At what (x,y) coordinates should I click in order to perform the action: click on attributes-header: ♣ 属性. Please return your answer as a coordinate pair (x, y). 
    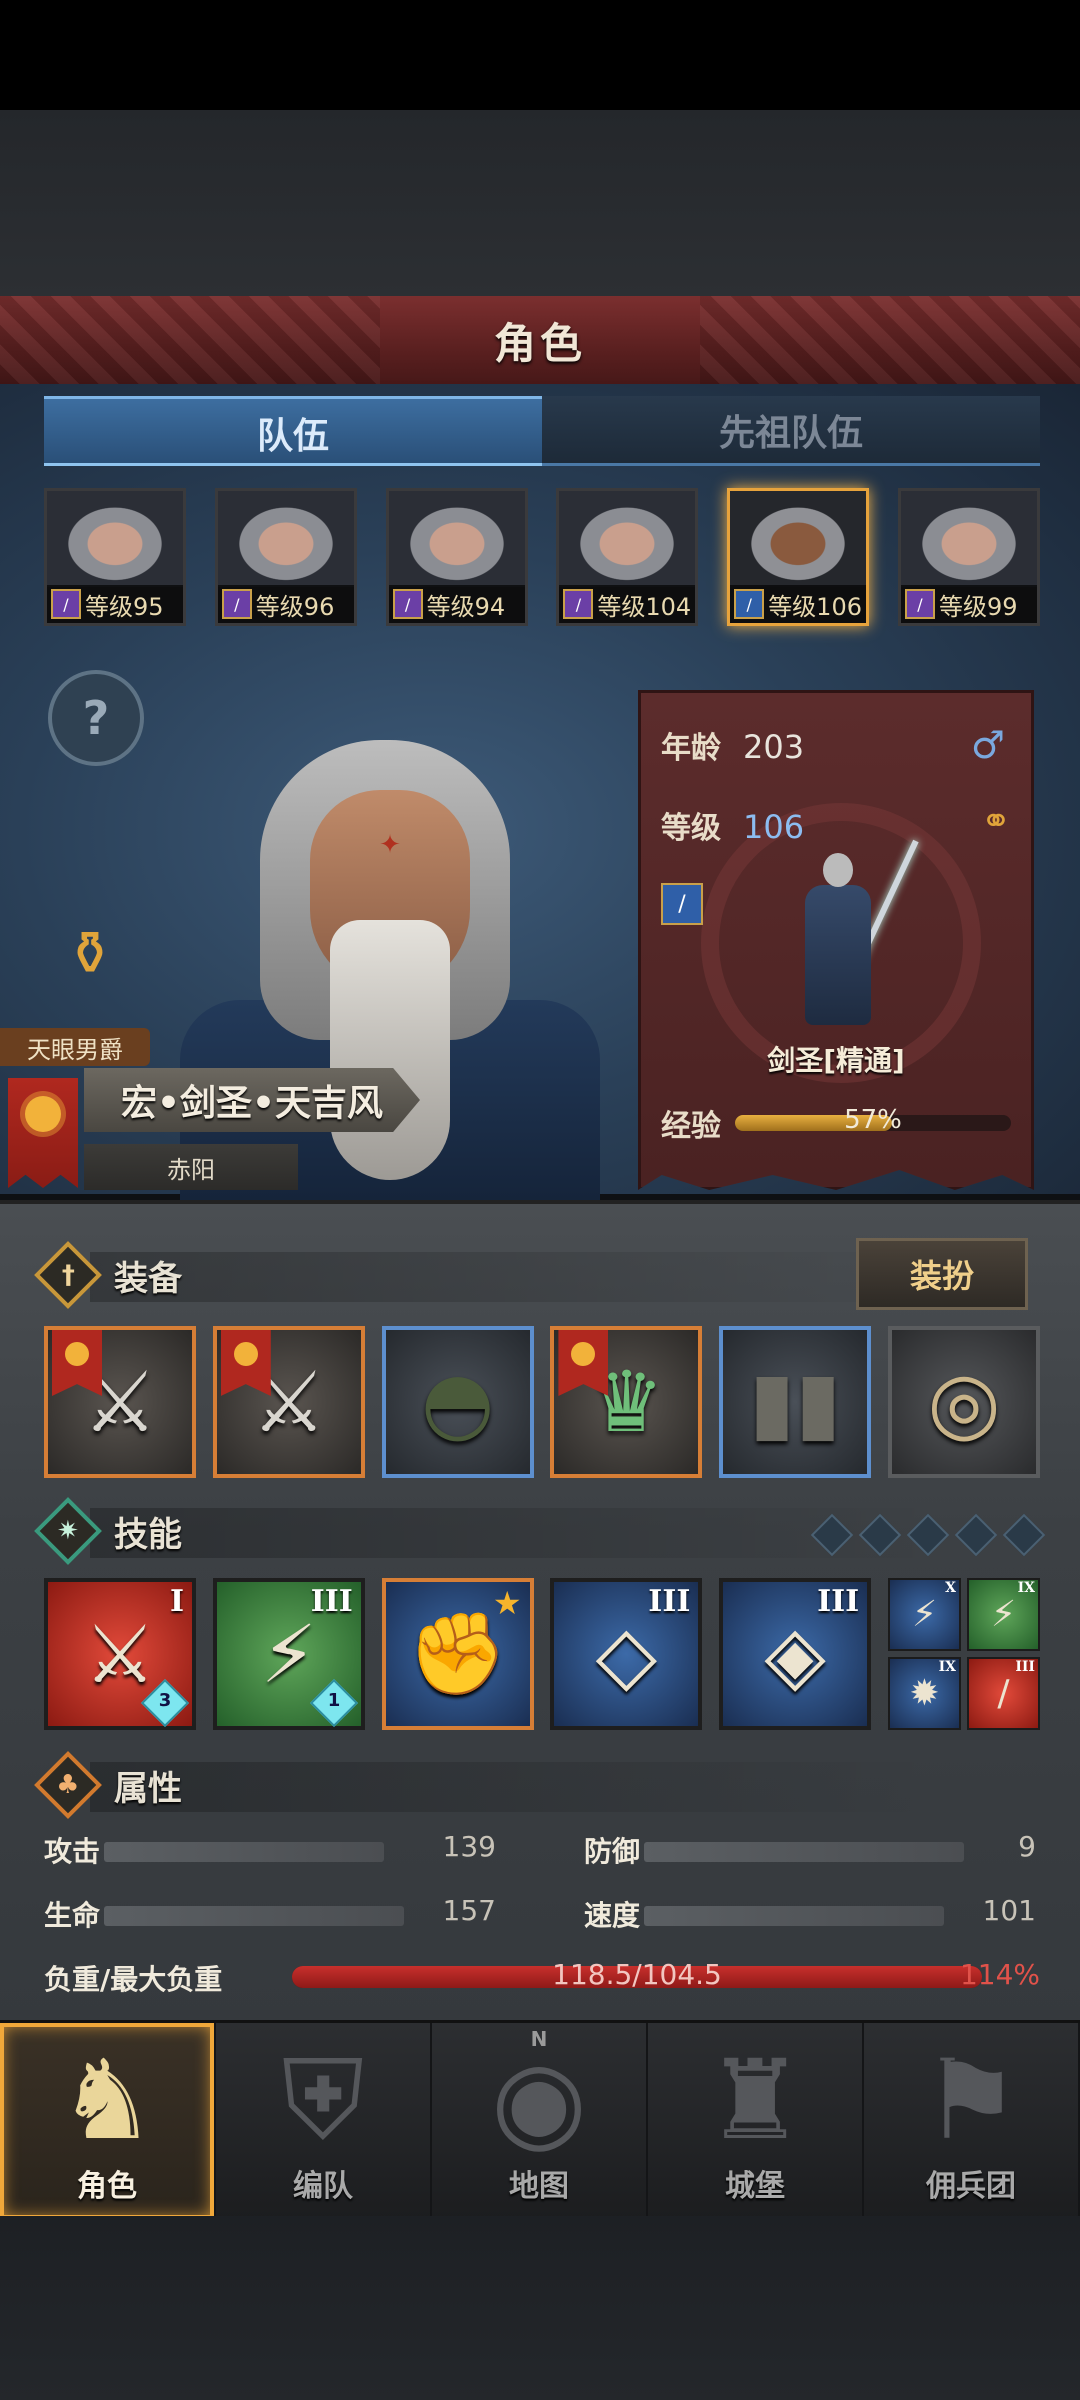
    Looking at the image, I should click on (108, 1785).